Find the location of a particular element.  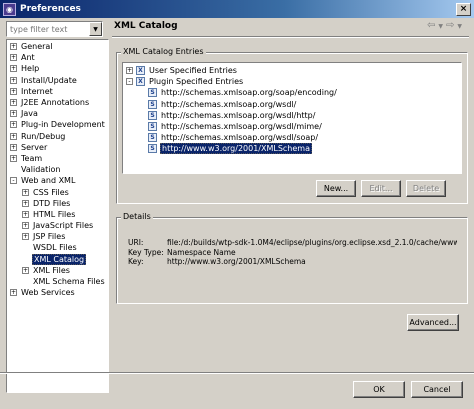

nav-tree-item: + HTML Files is located at coordinates (57, 214).